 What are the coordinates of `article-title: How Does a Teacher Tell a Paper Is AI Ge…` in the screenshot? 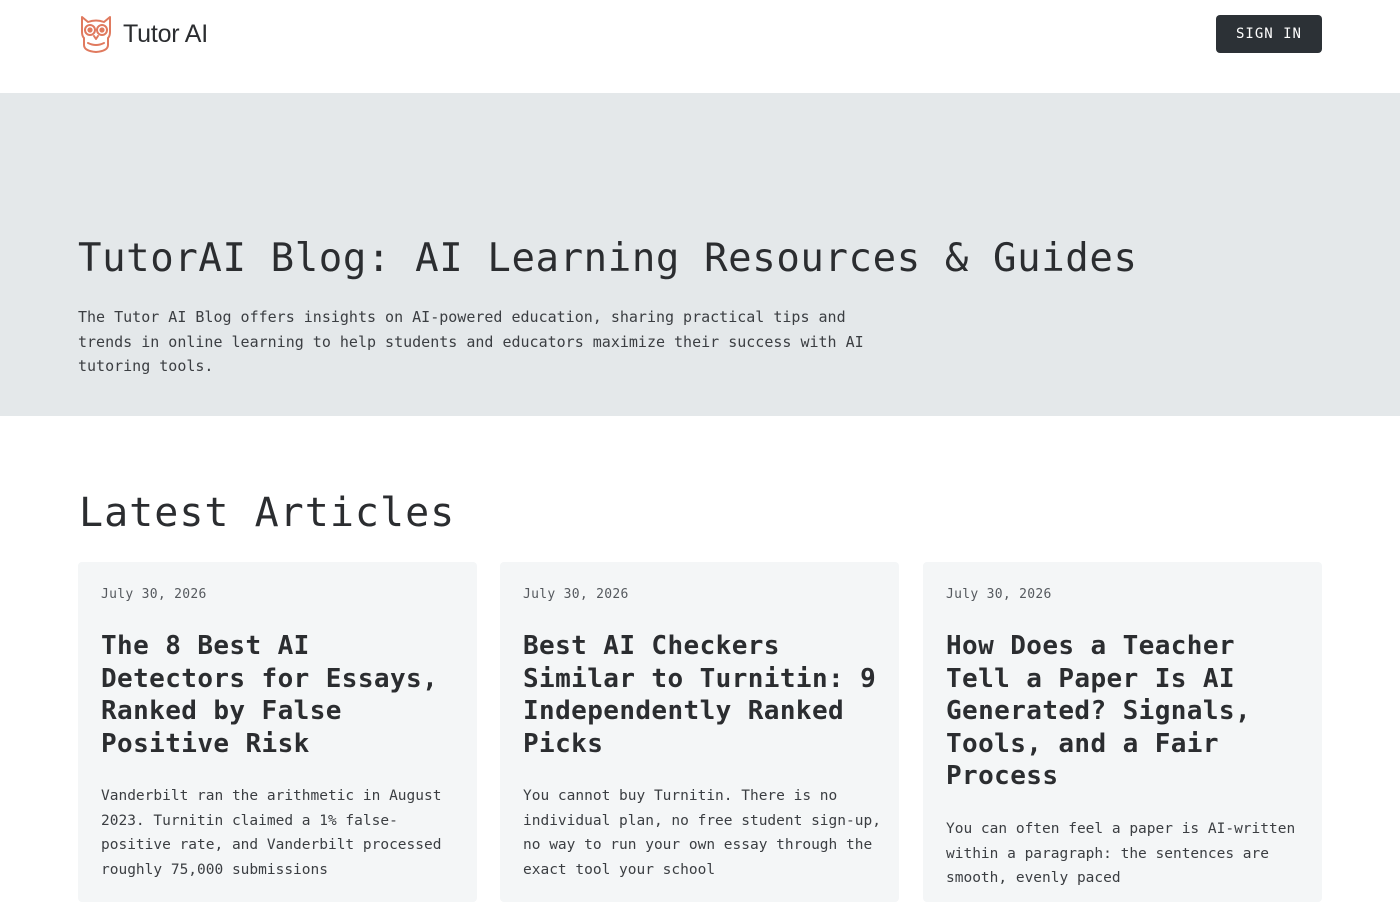 It's located at (1126, 711).